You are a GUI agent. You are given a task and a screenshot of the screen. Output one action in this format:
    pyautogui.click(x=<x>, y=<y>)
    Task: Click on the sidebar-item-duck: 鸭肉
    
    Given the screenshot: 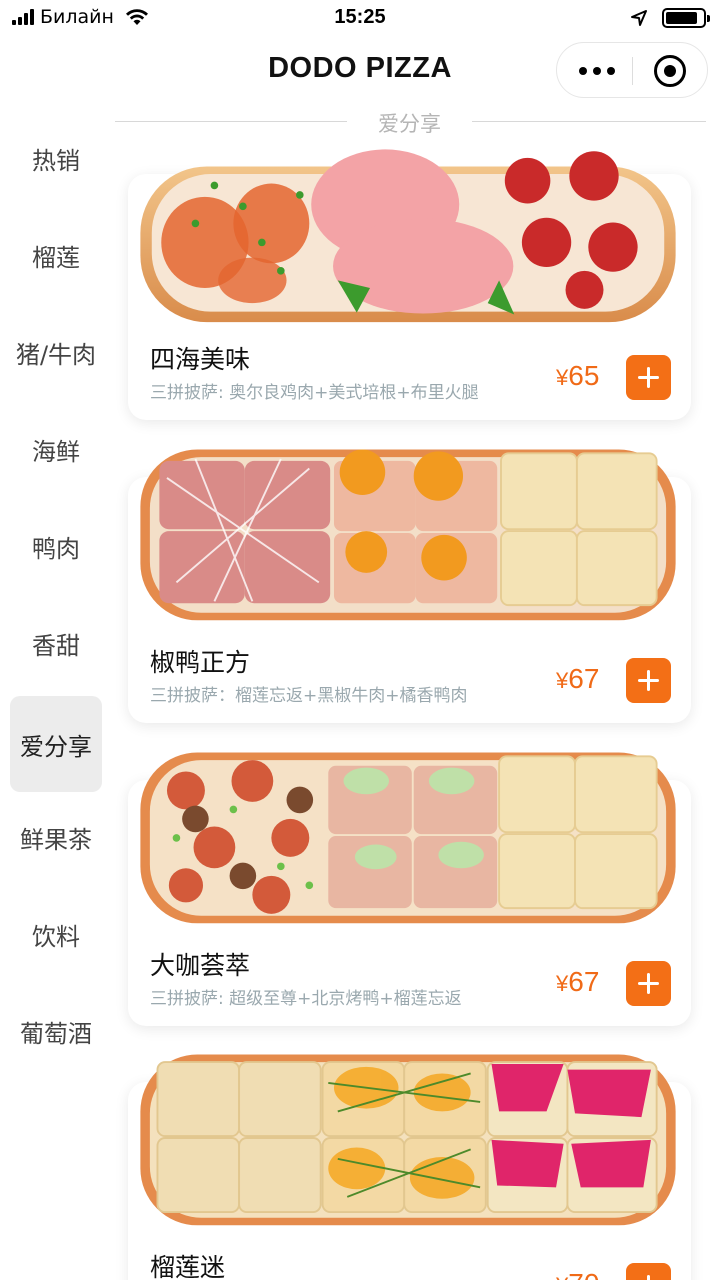 What is the action you would take?
    pyautogui.click(x=56, y=546)
    